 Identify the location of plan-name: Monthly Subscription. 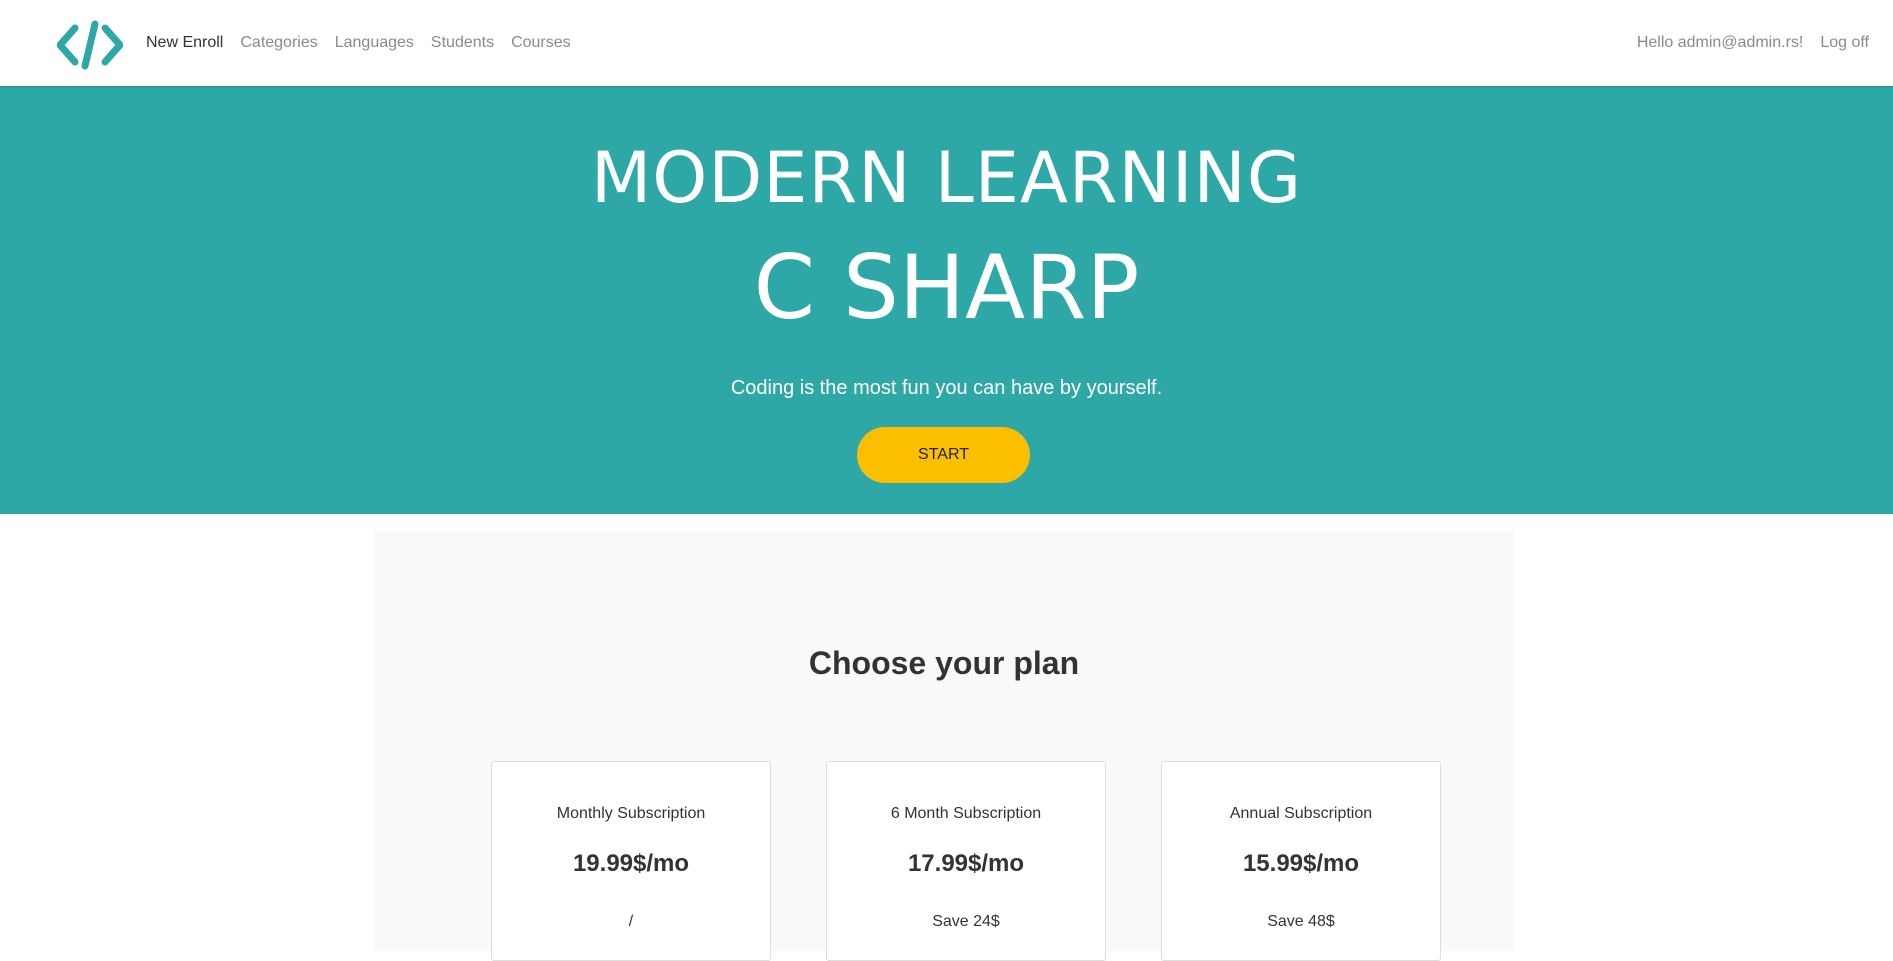
(631, 813).